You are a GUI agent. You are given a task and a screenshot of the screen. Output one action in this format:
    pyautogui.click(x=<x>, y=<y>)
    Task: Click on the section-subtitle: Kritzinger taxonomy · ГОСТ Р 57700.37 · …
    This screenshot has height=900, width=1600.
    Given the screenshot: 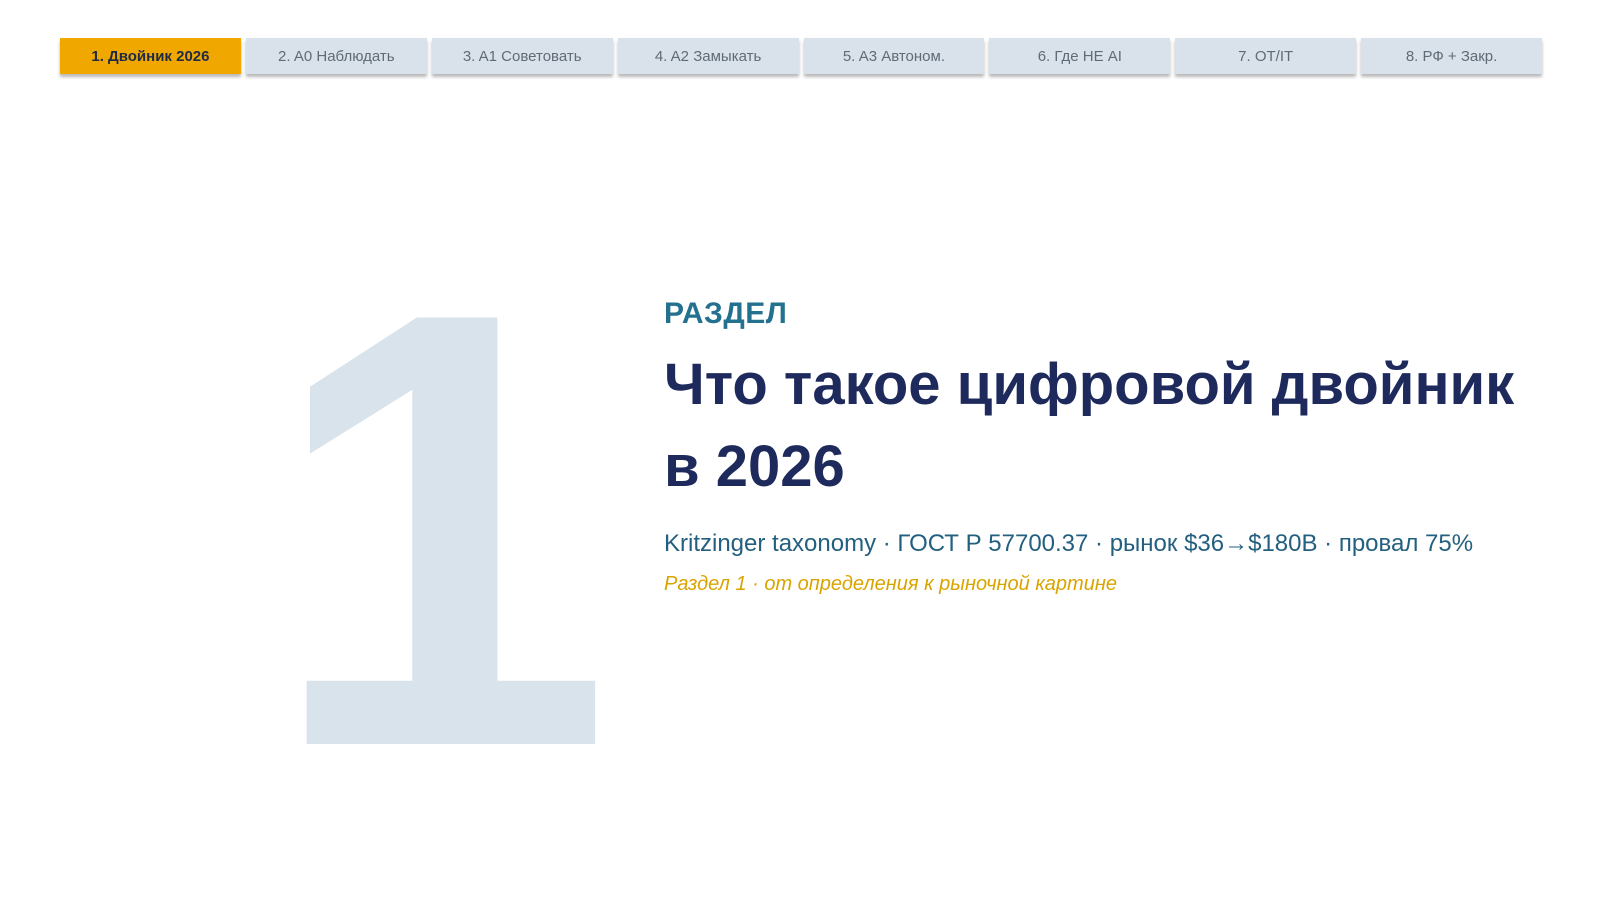 What is the action you would take?
    pyautogui.click(x=1069, y=543)
    